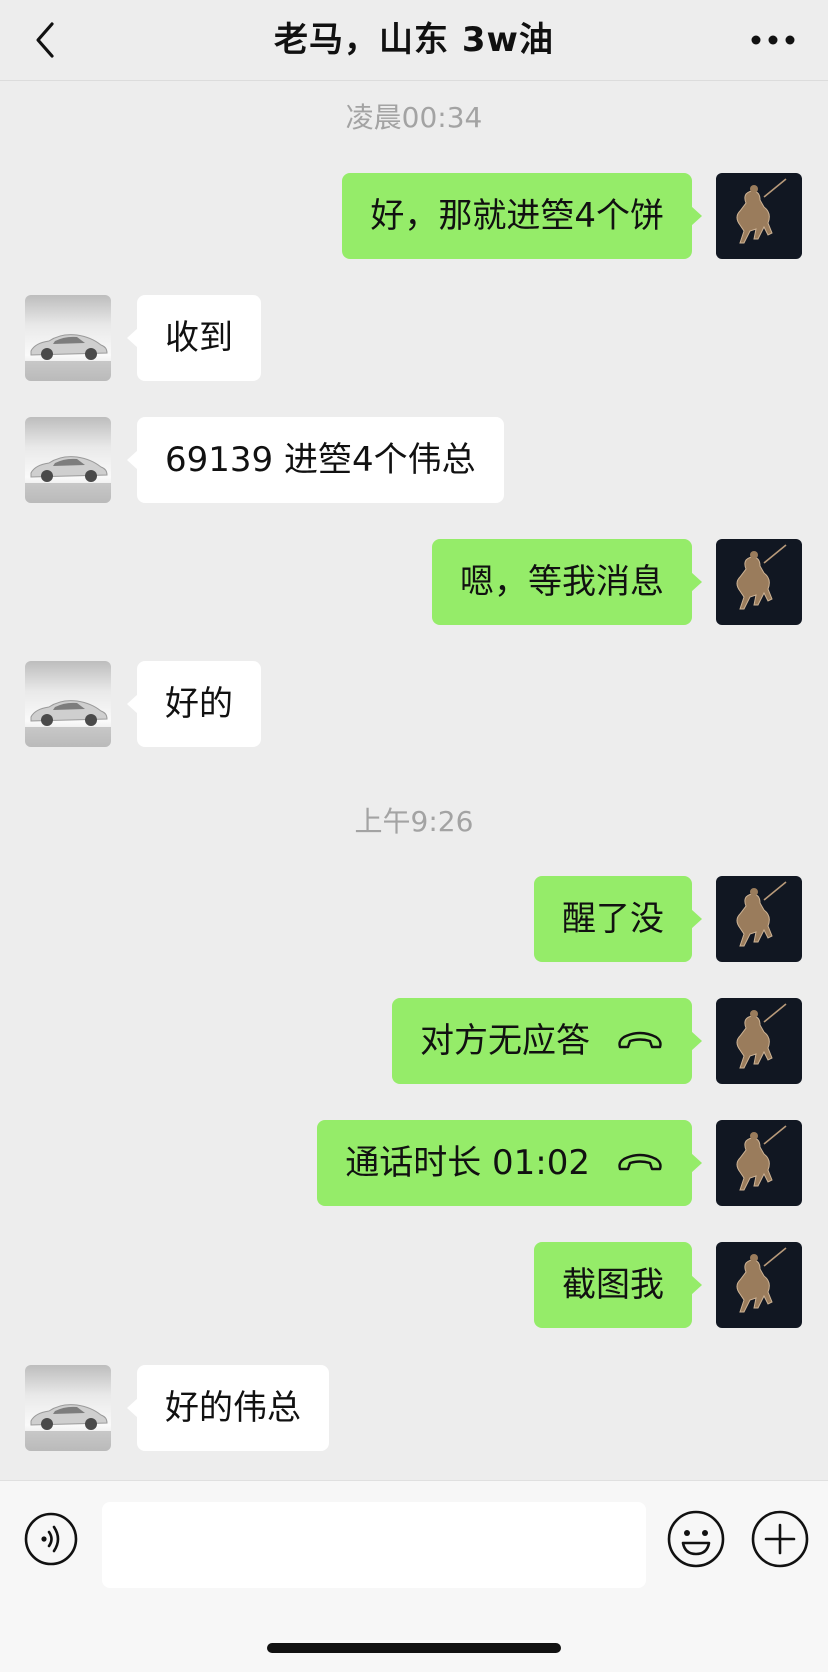 Image resolution: width=828 pixels, height=1672 pixels. Describe the element at coordinates (414, 1648) in the screenshot. I see `home-indicator` at that location.